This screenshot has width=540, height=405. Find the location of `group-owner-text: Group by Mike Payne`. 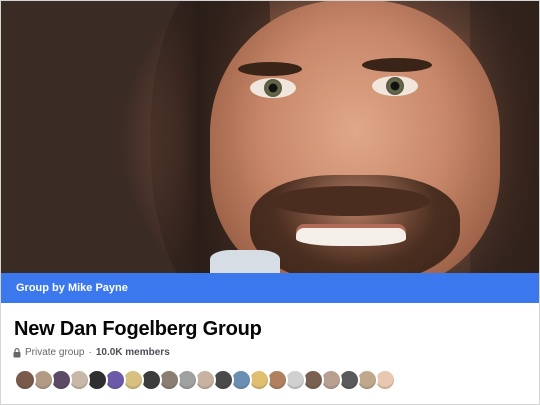

group-owner-text: Group by Mike Payne is located at coordinates (72, 288).